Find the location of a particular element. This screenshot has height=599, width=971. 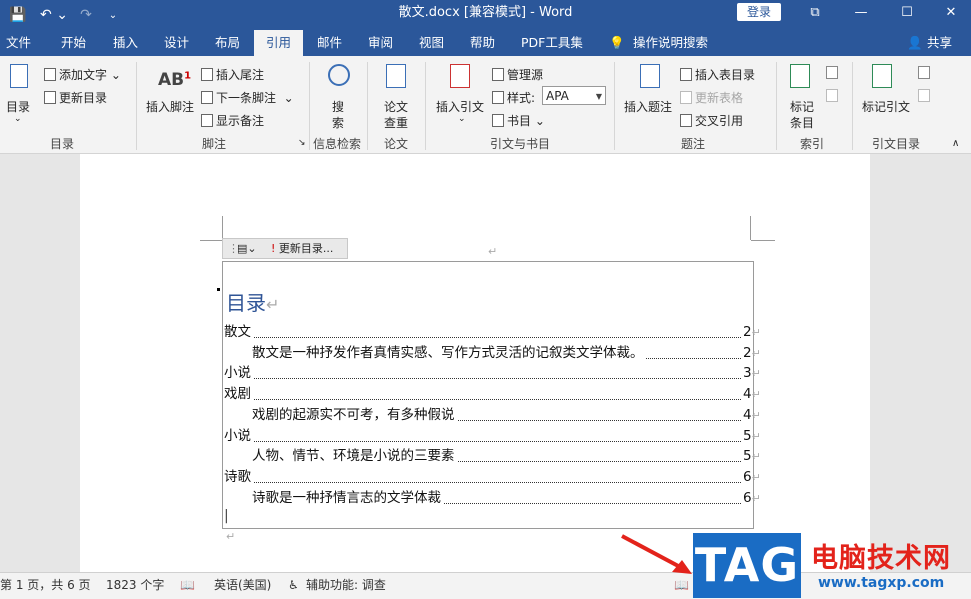

insert-footnote-button: 插入脚注 is located at coordinates (170, 106).